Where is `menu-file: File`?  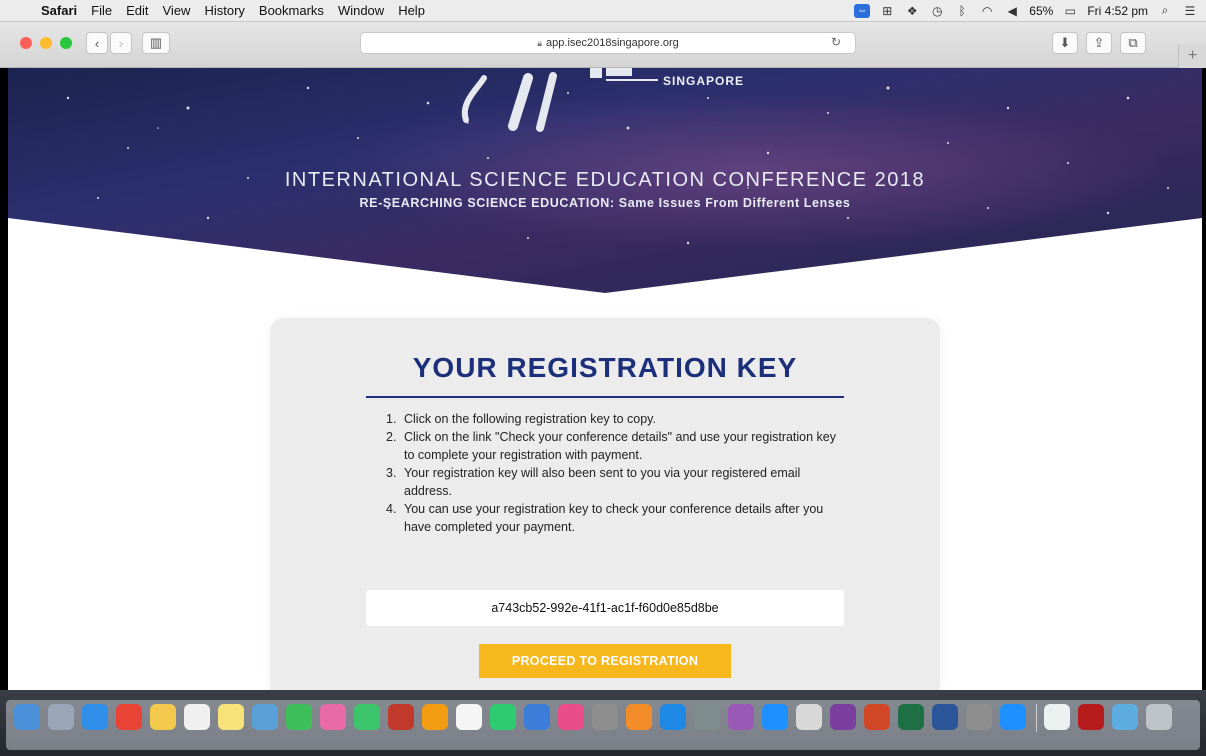
menu-file: File is located at coordinates (101, 10).